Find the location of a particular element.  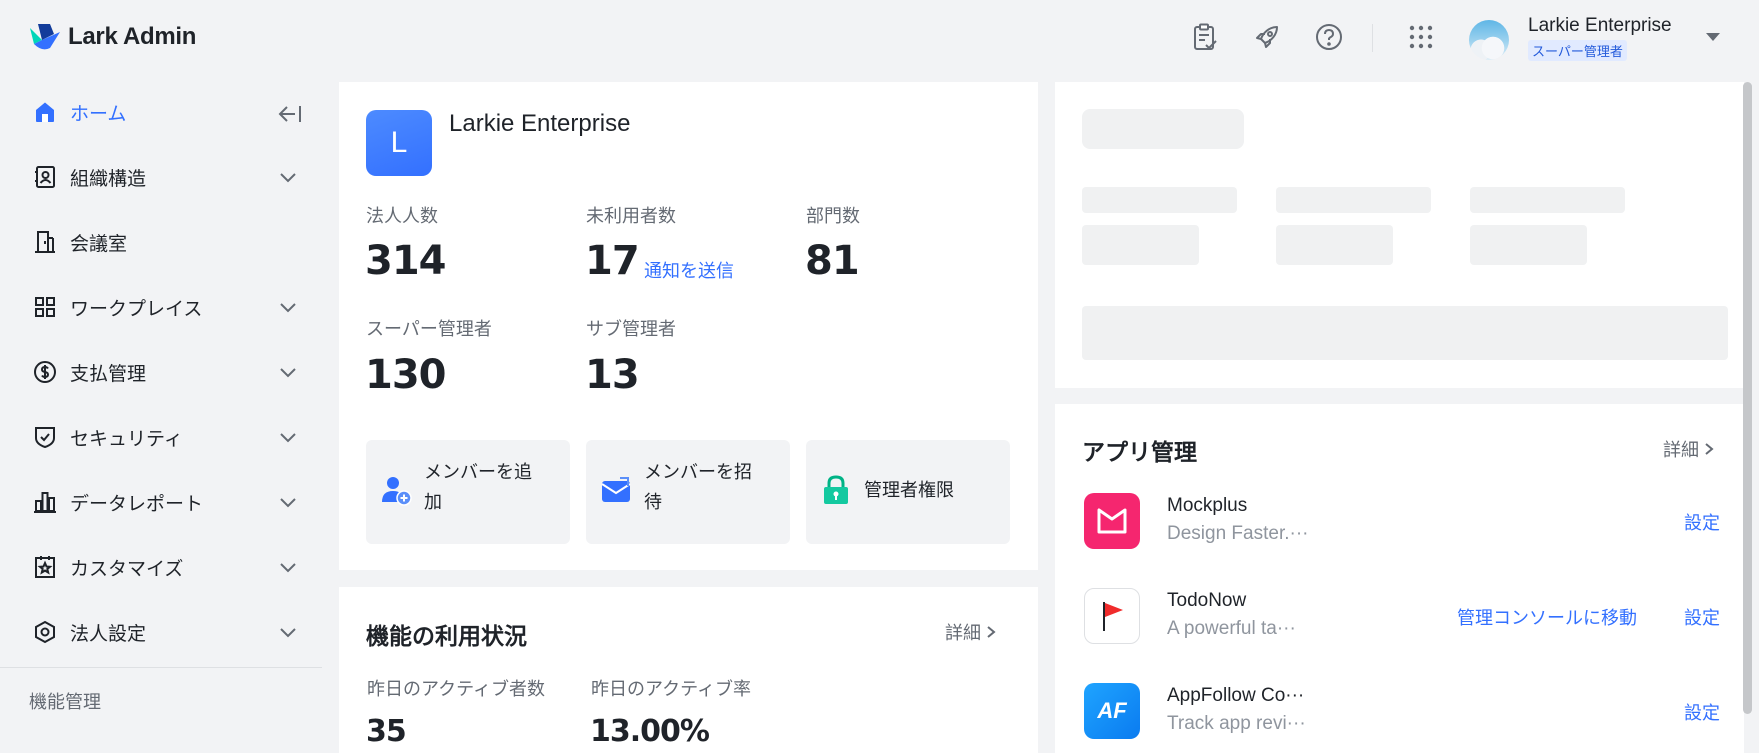

sidebar-item-label: 支払管理 is located at coordinates (108, 374).